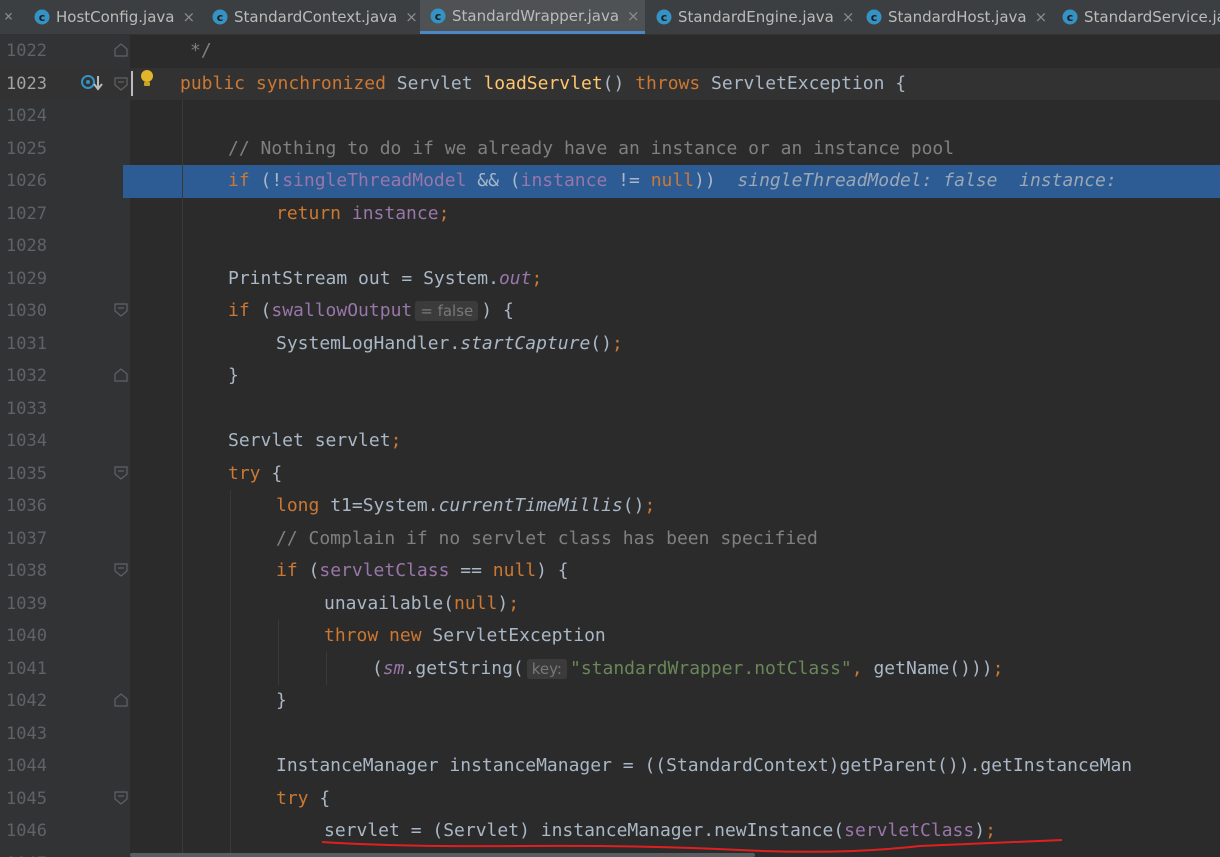 The width and height of the screenshot is (1220, 857). Describe the element at coordinates (532, 17) in the screenshot. I see `tab-standardwrapper: c StandardWrapper.java ×` at that location.